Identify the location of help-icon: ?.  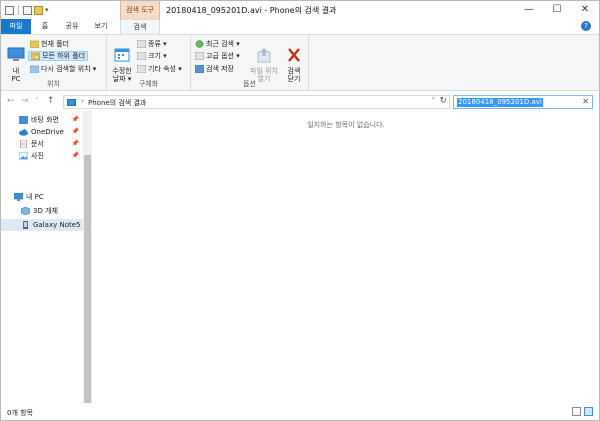
(586, 26).